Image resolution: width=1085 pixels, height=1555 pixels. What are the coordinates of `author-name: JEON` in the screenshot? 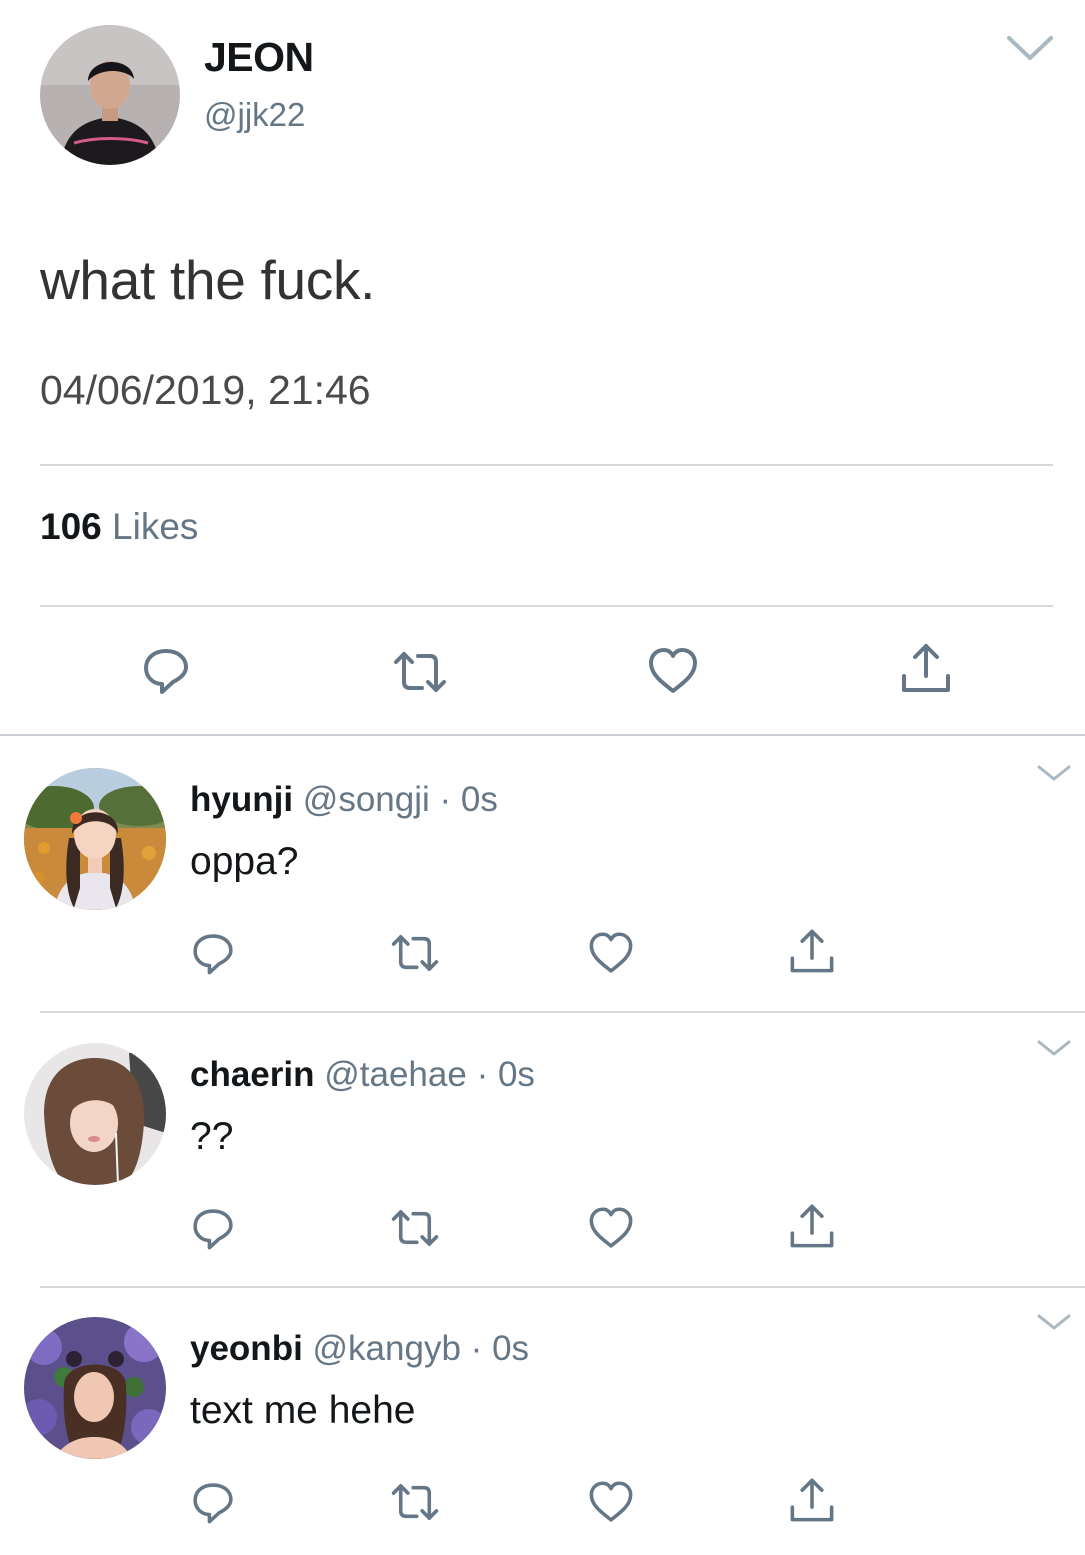 It's located at (259, 57).